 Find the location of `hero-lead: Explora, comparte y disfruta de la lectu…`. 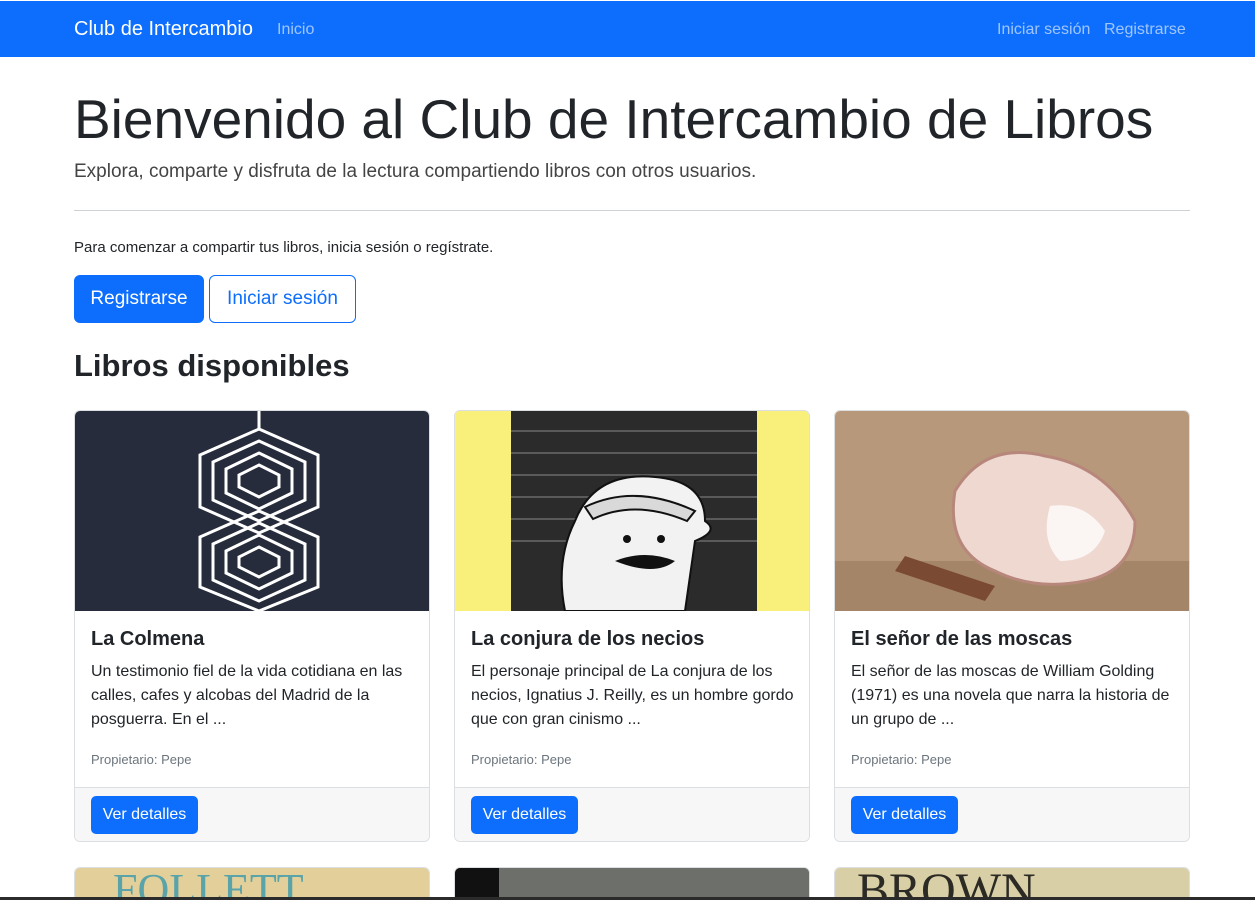

hero-lead: Explora, comparte y disfruta de la lectu… is located at coordinates (415, 171).